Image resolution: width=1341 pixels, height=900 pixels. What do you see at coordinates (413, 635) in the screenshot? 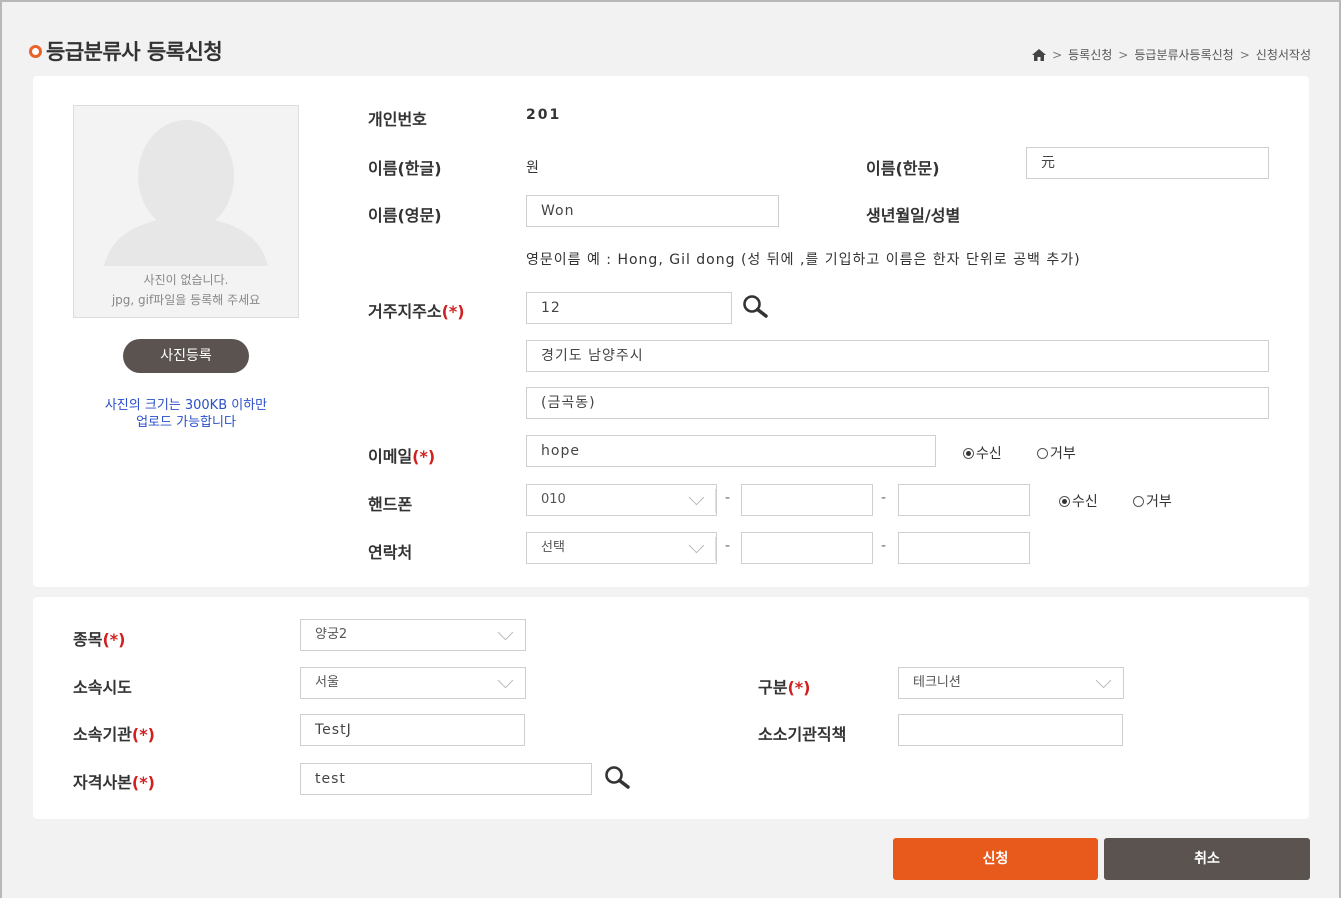
I see `sport-select: 양궁2` at bounding box center [413, 635].